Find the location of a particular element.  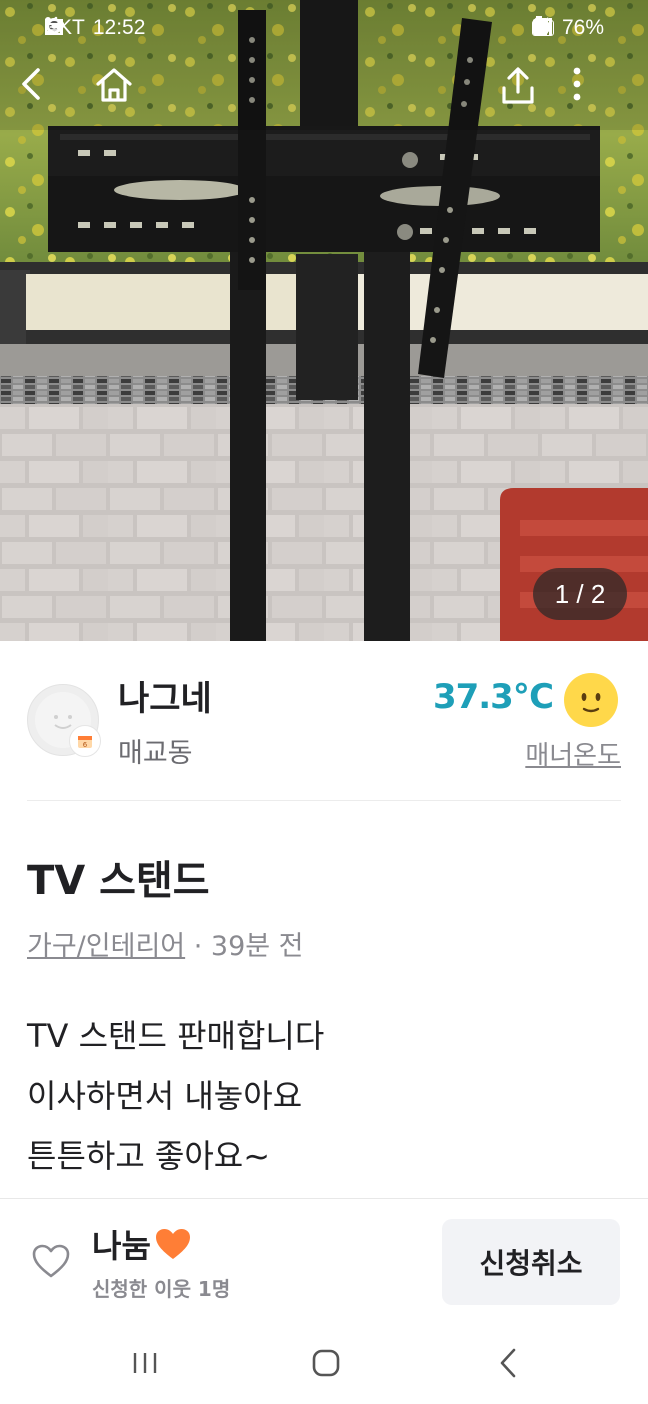

recent-apps-button is located at coordinates (145, 1363).